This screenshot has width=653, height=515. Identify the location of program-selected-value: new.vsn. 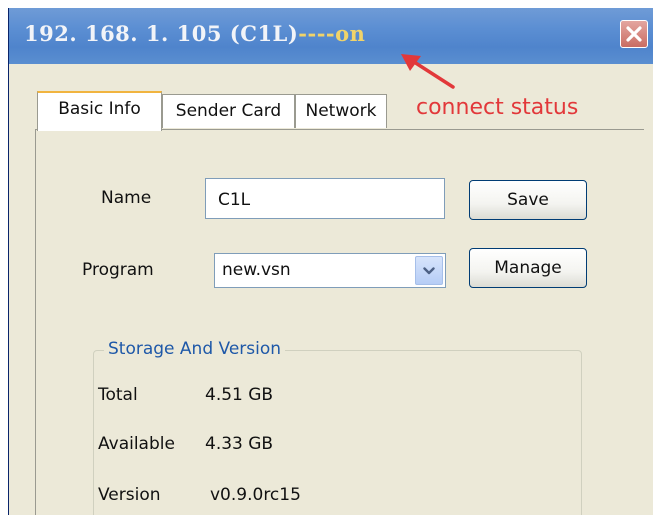
(256, 270).